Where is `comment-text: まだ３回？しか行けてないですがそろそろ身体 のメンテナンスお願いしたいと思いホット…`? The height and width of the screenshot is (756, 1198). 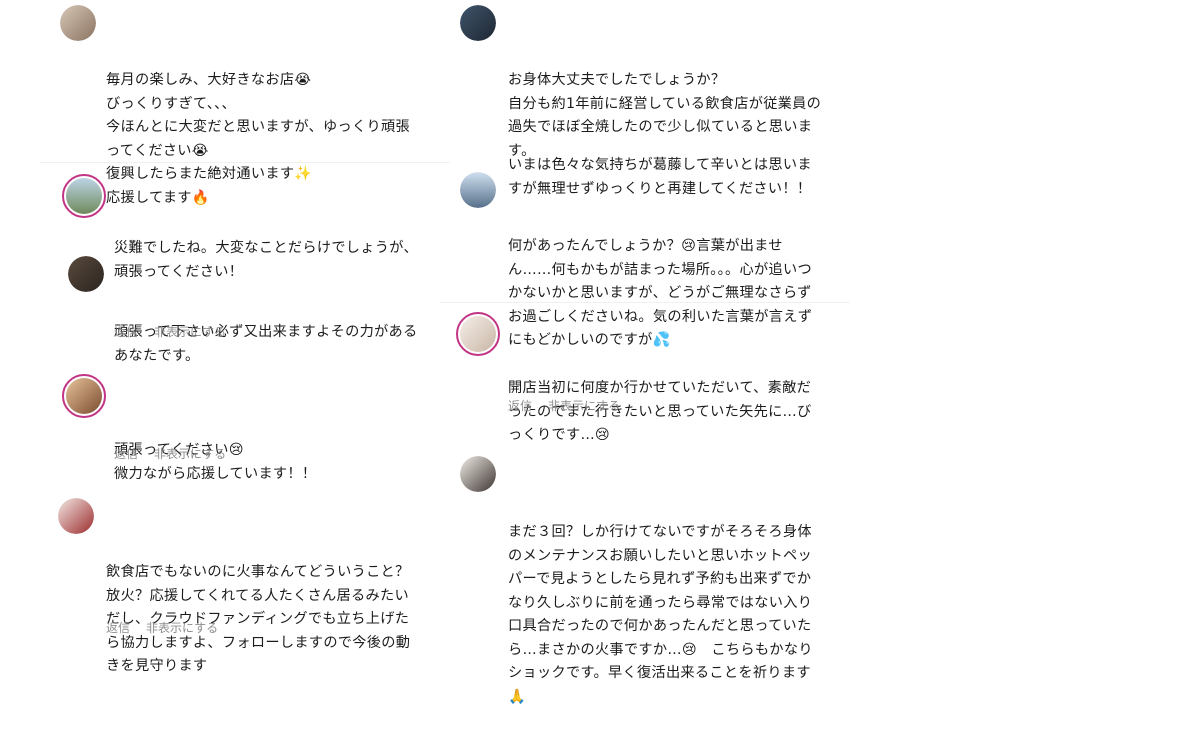 comment-text: まだ３回？しか行けてないですがそろそろ身体 のメンテナンスお願いしたいと思いホット… is located at coordinates (660, 614).